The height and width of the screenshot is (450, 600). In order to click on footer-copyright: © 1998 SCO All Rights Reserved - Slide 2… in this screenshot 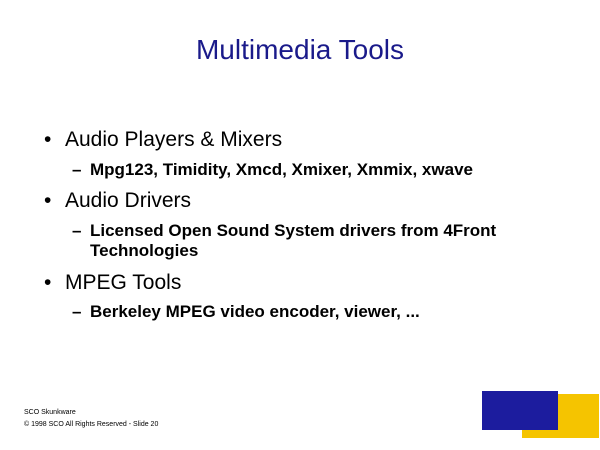, I will do `click(91, 424)`.